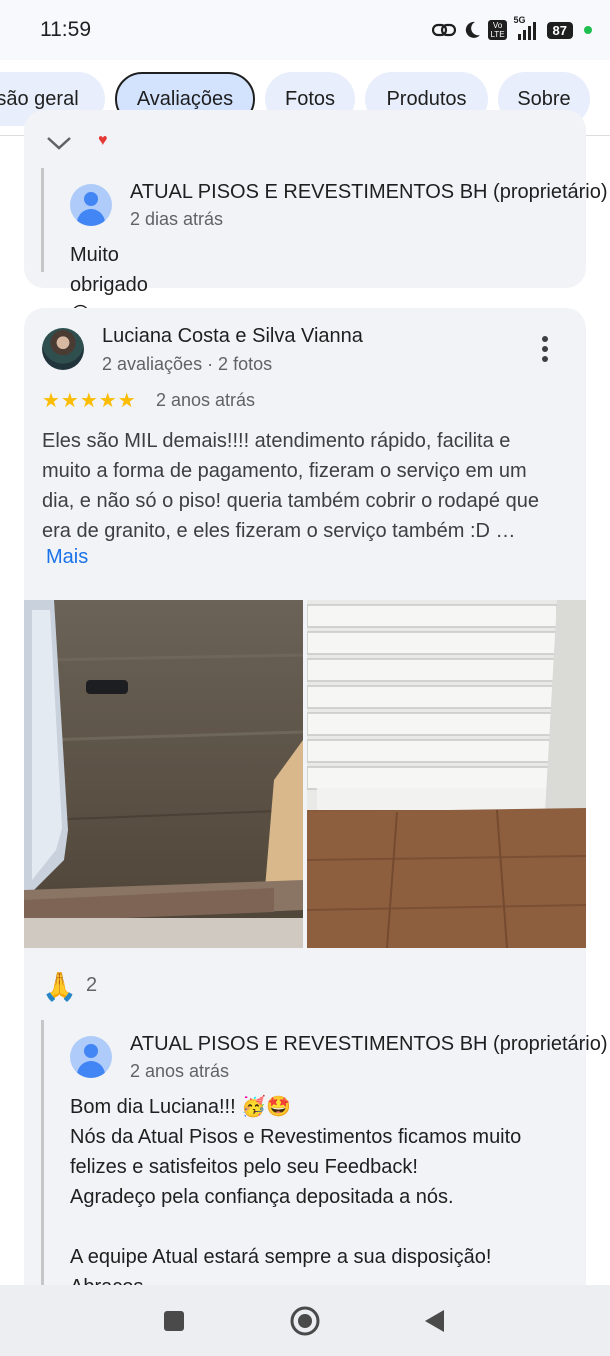 The height and width of the screenshot is (1356, 610). I want to click on tab-overview-label: são geral, so click(39, 98).